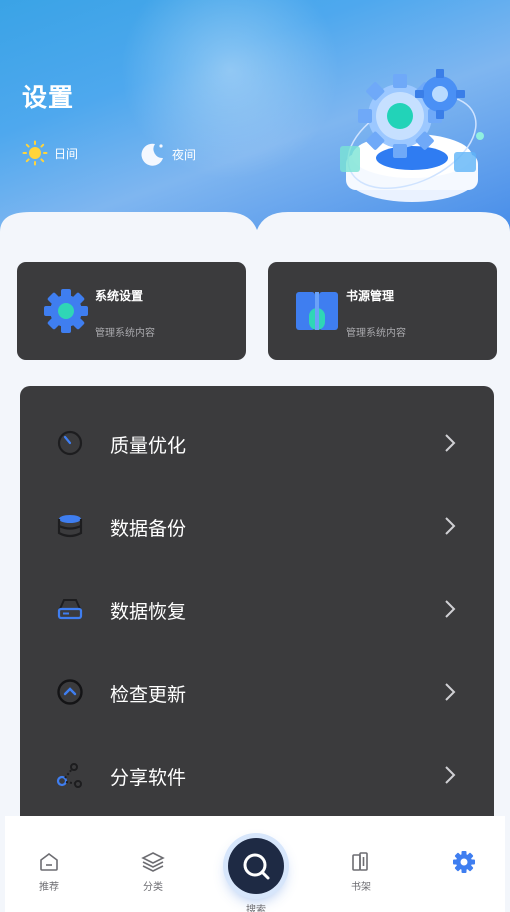  What do you see at coordinates (50, 153) in the screenshot?
I see `day-mode-toggle: 日间` at bounding box center [50, 153].